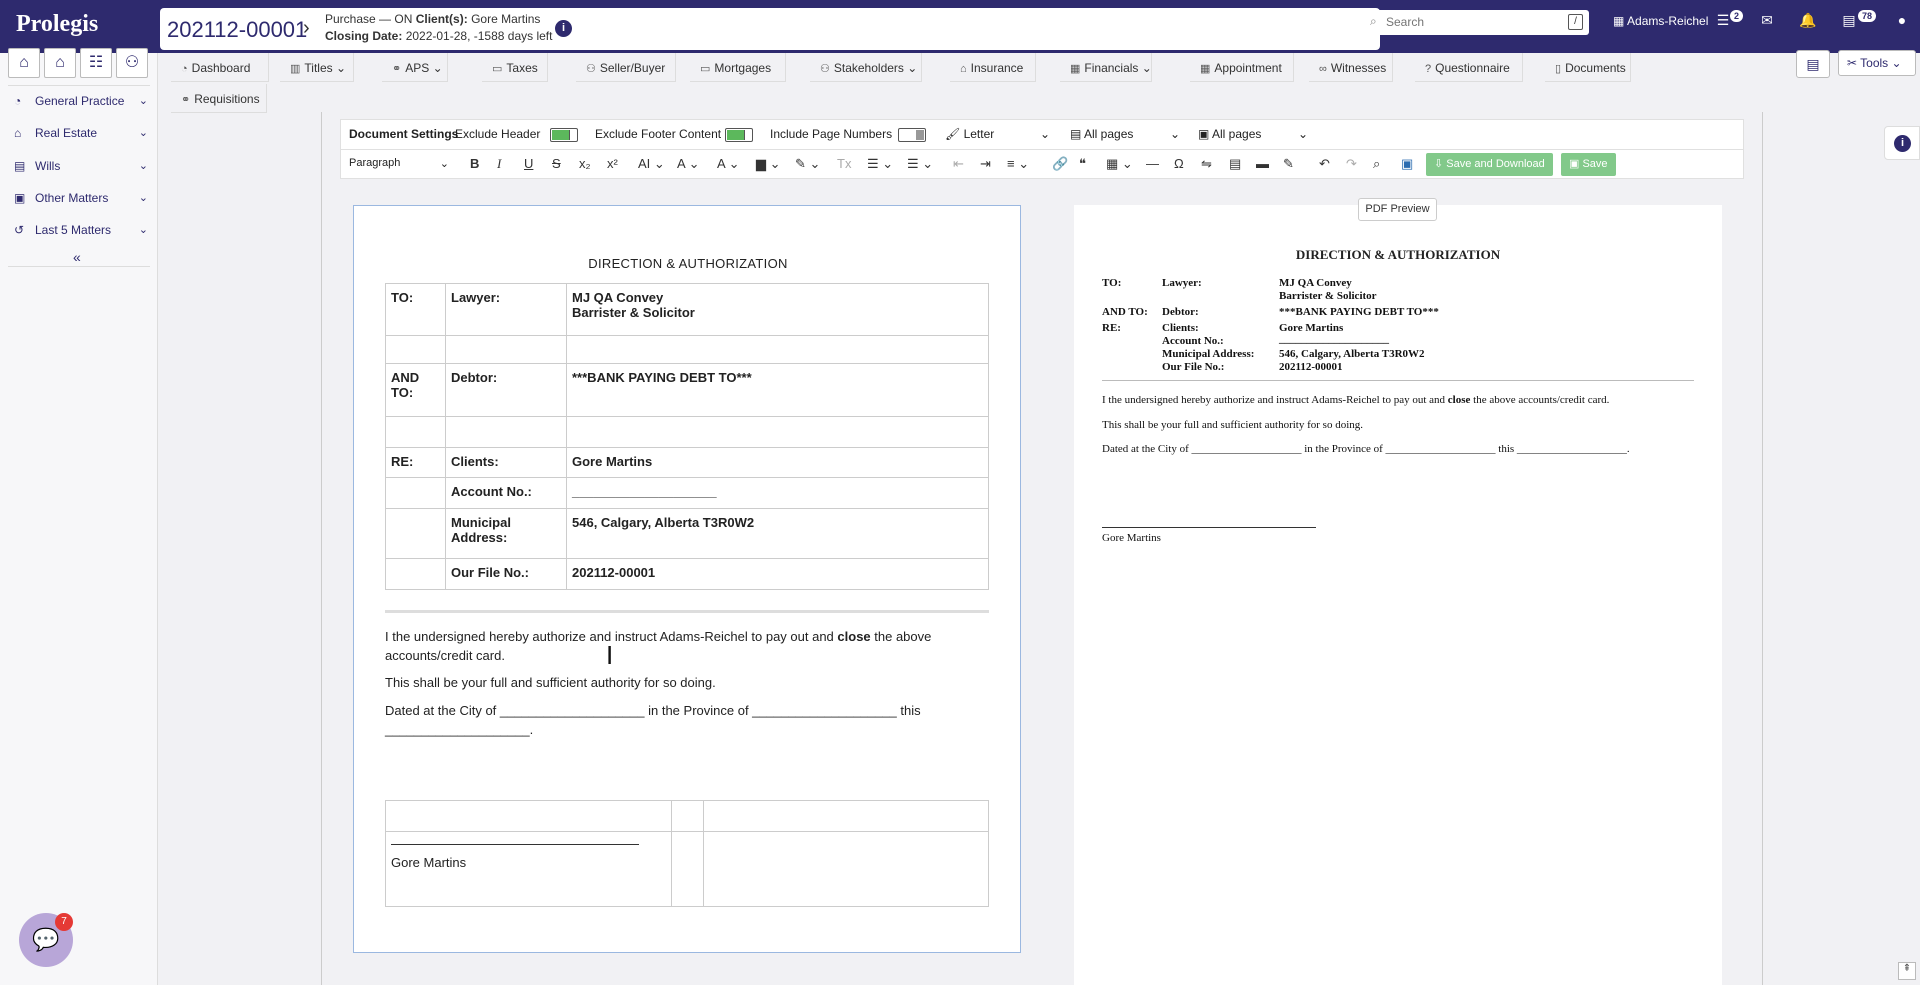 Image resolution: width=1920 pixels, height=985 pixels. What do you see at coordinates (317, 67) in the screenshot?
I see `tab-titles: ▥ Titles ⌄` at bounding box center [317, 67].